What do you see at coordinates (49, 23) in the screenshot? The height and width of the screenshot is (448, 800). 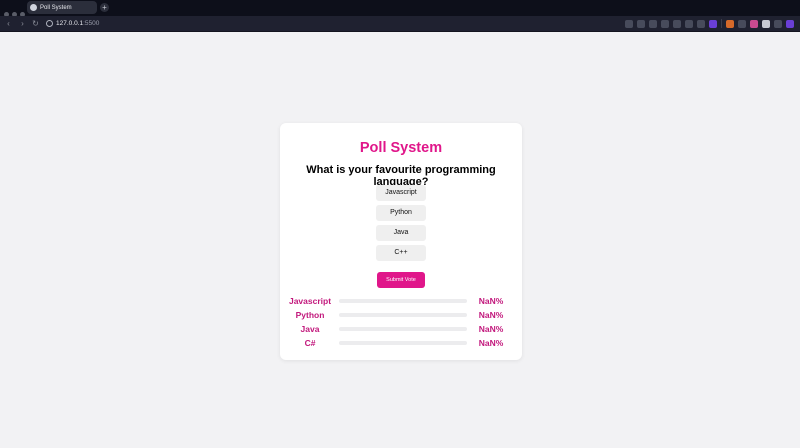 I see `site-info-icon` at bounding box center [49, 23].